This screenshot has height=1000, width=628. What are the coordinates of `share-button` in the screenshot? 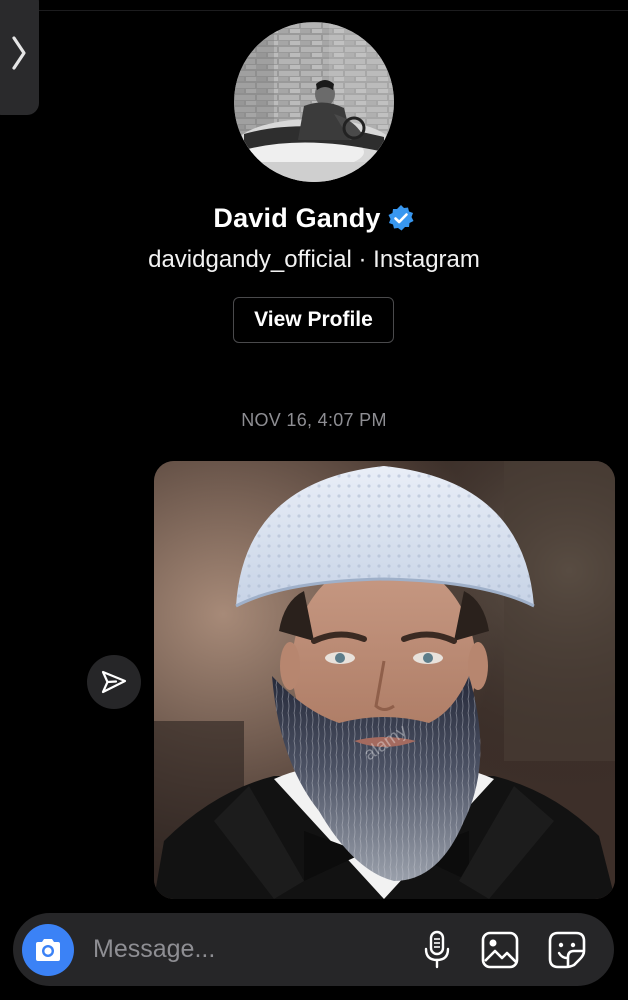 It's located at (114, 682).